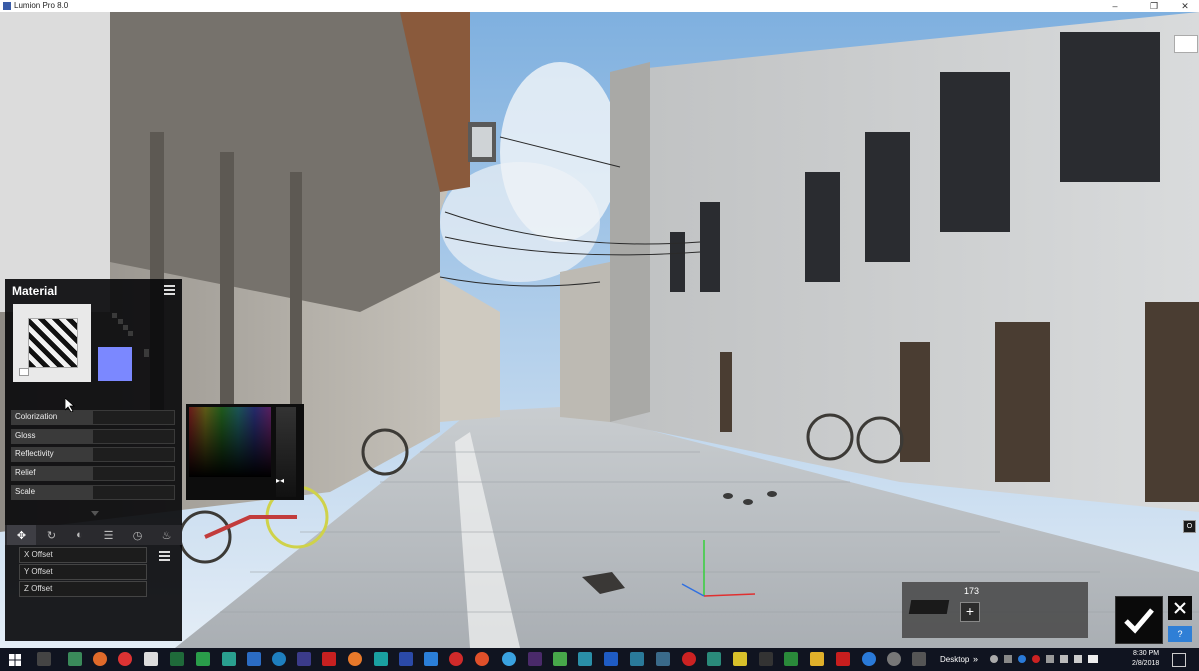 Image resolution: width=1199 pixels, height=671 pixels. Describe the element at coordinates (133, 436) in the screenshot. I see `gloss-track` at that location.